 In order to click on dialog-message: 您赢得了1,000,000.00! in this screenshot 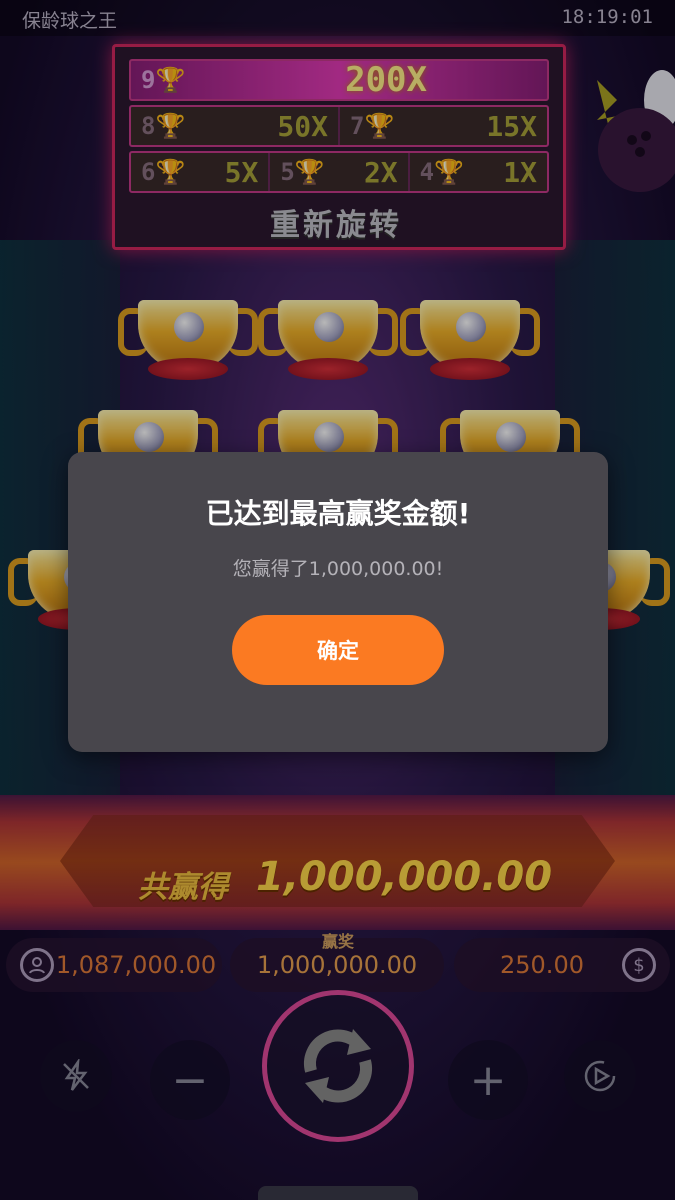, I will do `click(338, 569)`.